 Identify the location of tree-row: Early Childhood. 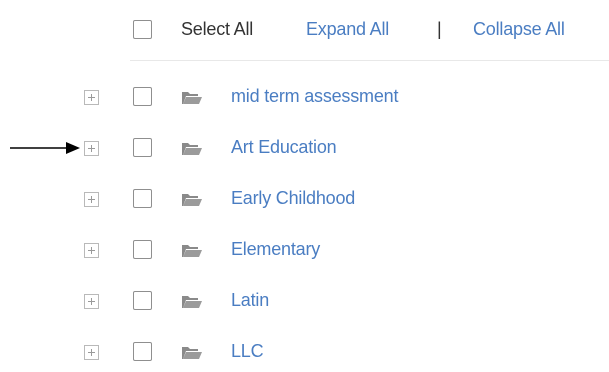
(304, 199).